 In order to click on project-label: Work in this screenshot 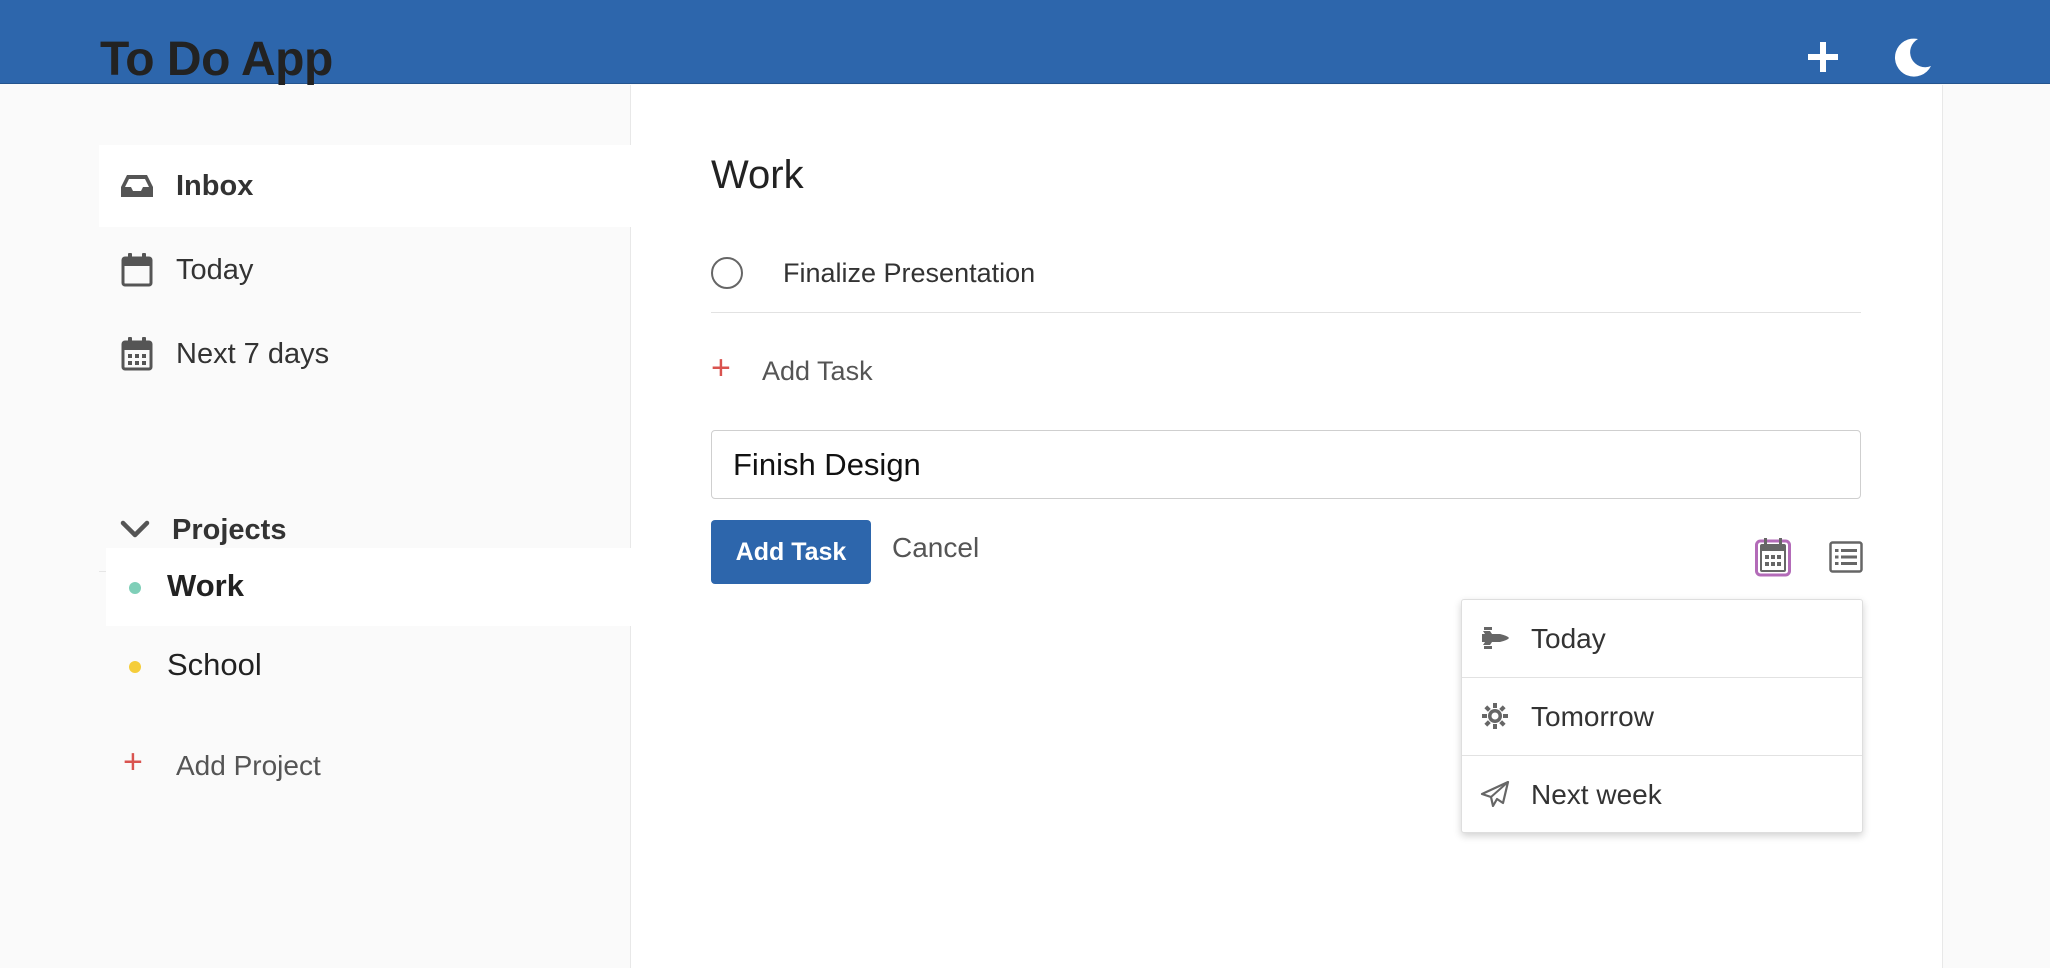, I will do `click(205, 585)`.